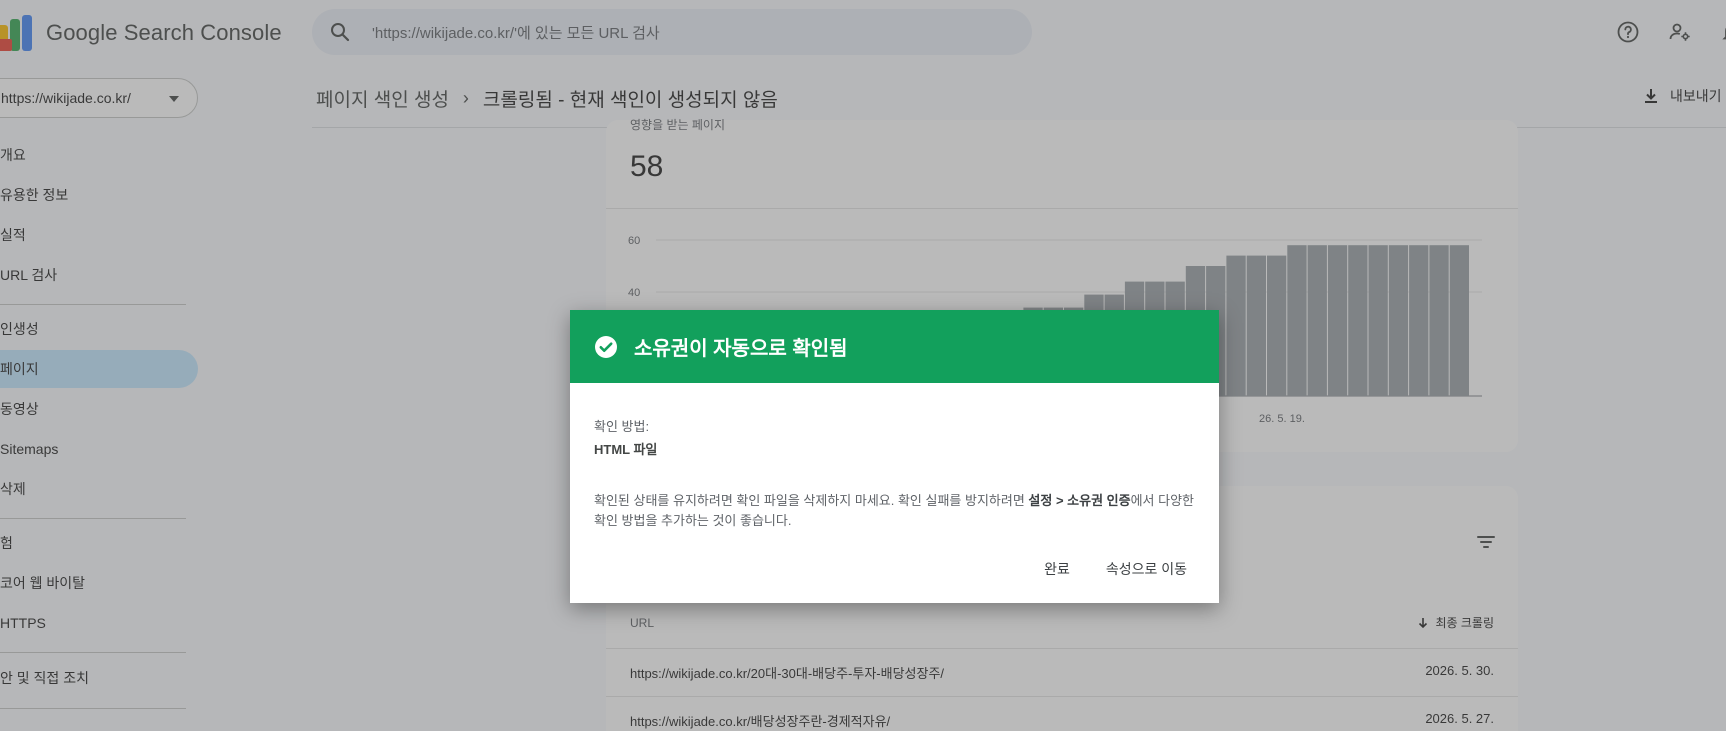 The width and height of the screenshot is (1726, 731). What do you see at coordinates (626, 449) in the screenshot?
I see `verification-method-value: HTML 파일` at bounding box center [626, 449].